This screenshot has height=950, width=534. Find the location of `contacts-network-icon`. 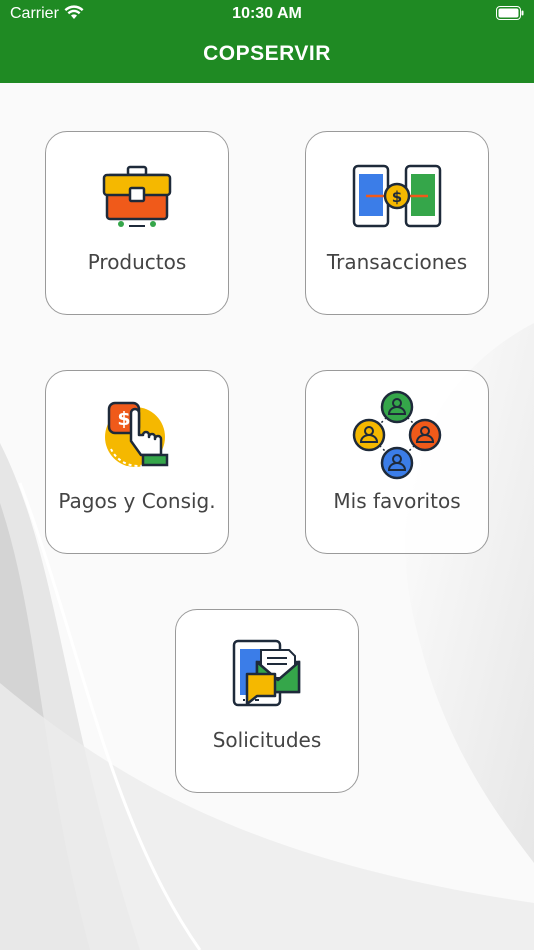

contacts-network-icon is located at coordinates (397, 435).